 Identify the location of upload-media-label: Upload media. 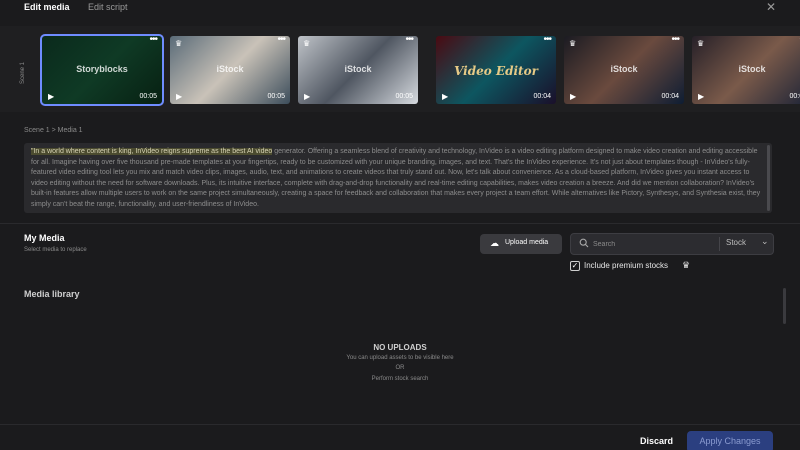
(527, 242).